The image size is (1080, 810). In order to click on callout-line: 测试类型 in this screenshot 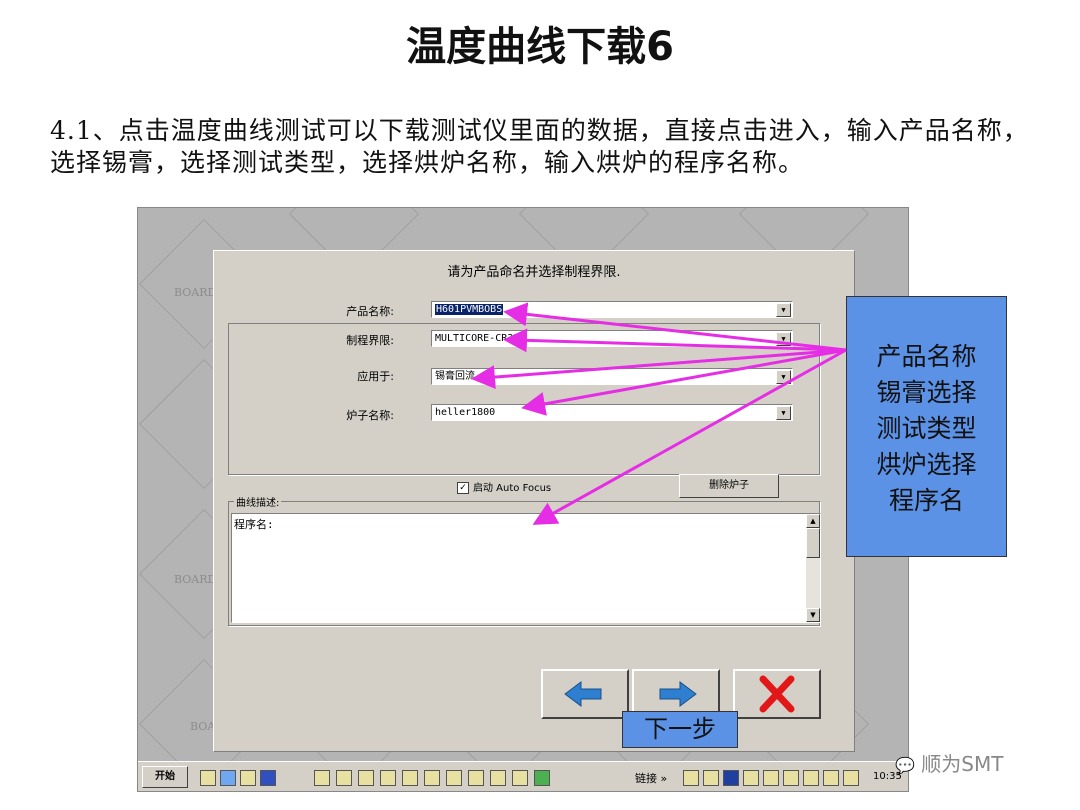, I will do `click(926, 428)`.